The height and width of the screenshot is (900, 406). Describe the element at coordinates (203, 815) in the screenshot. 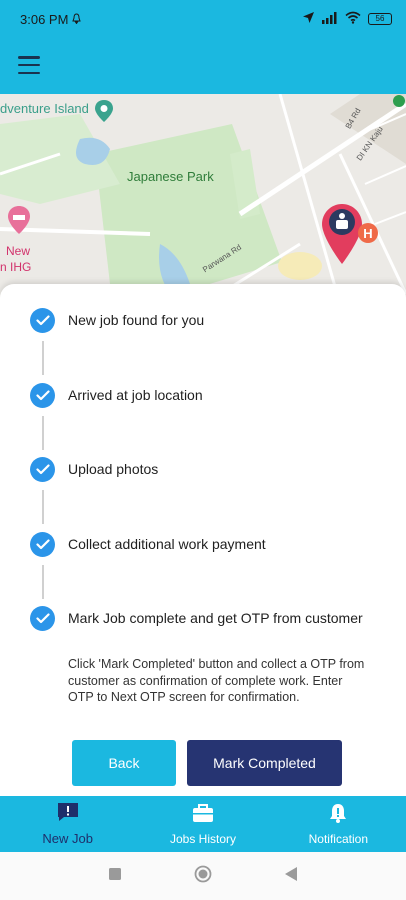

I see `briefcase-icon` at that location.